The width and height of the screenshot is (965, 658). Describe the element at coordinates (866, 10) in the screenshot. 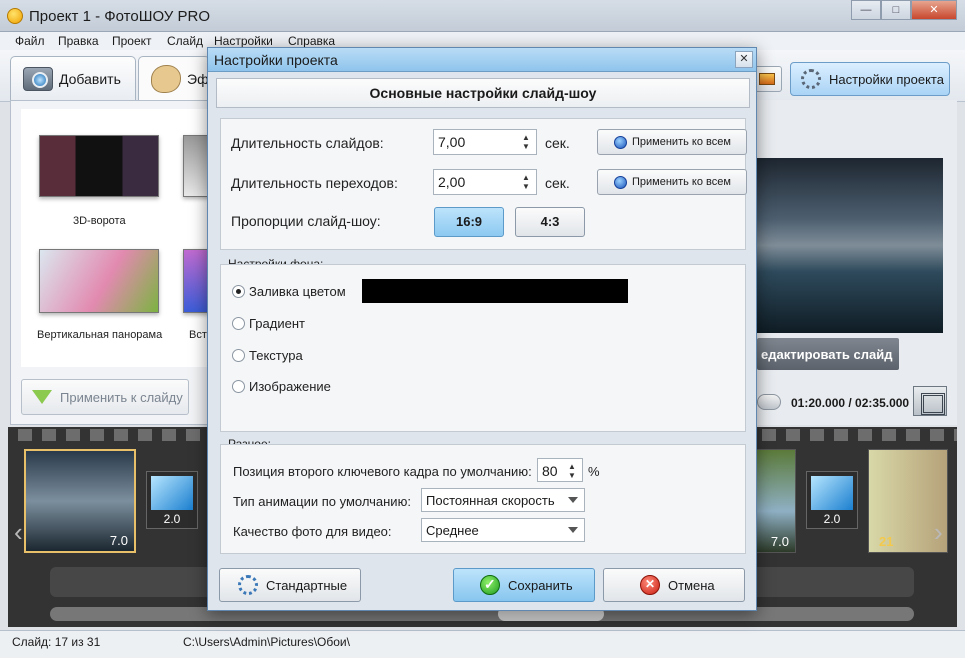

I see `minimize-button: —` at that location.